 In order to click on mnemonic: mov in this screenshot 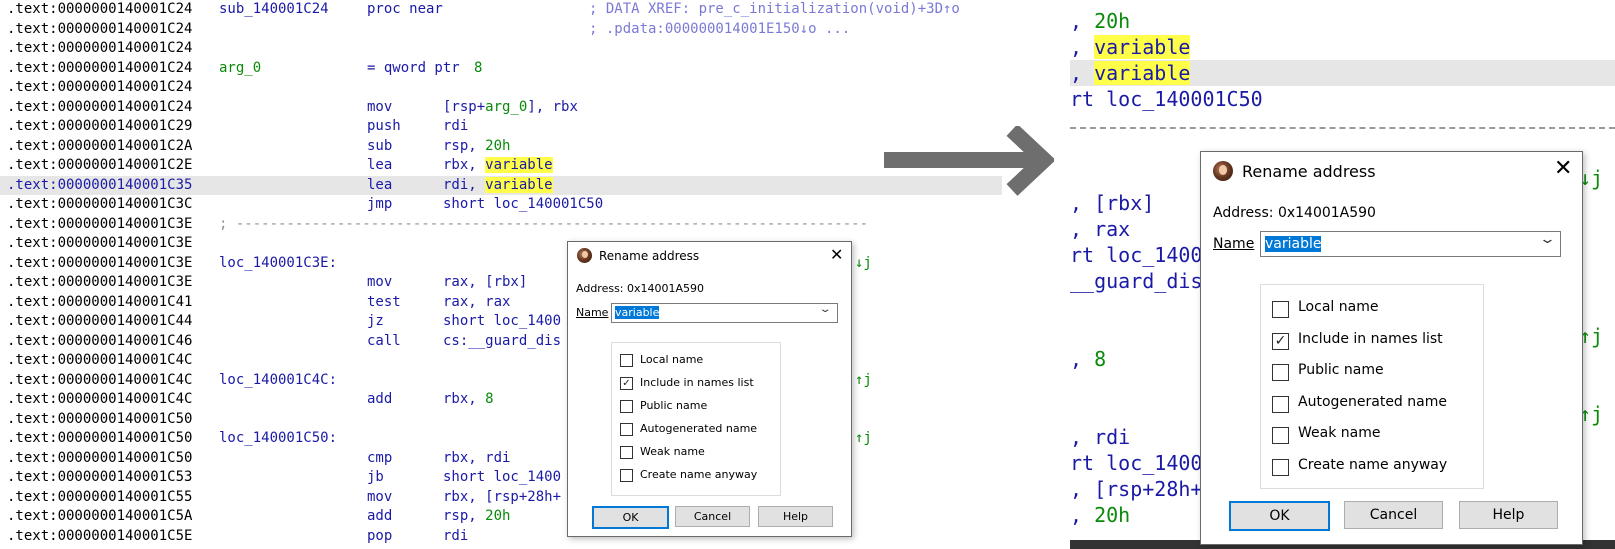, I will do `click(380, 496)`.